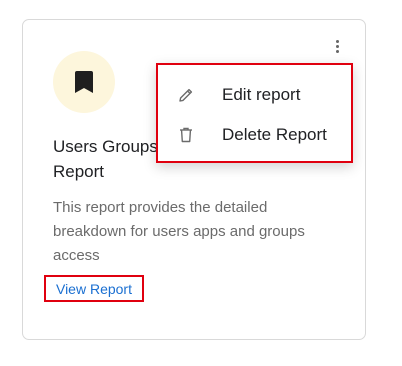 This screenshot has width=402, height=366. I want to click on menu-item-label: Edit report, so click(261, 94).